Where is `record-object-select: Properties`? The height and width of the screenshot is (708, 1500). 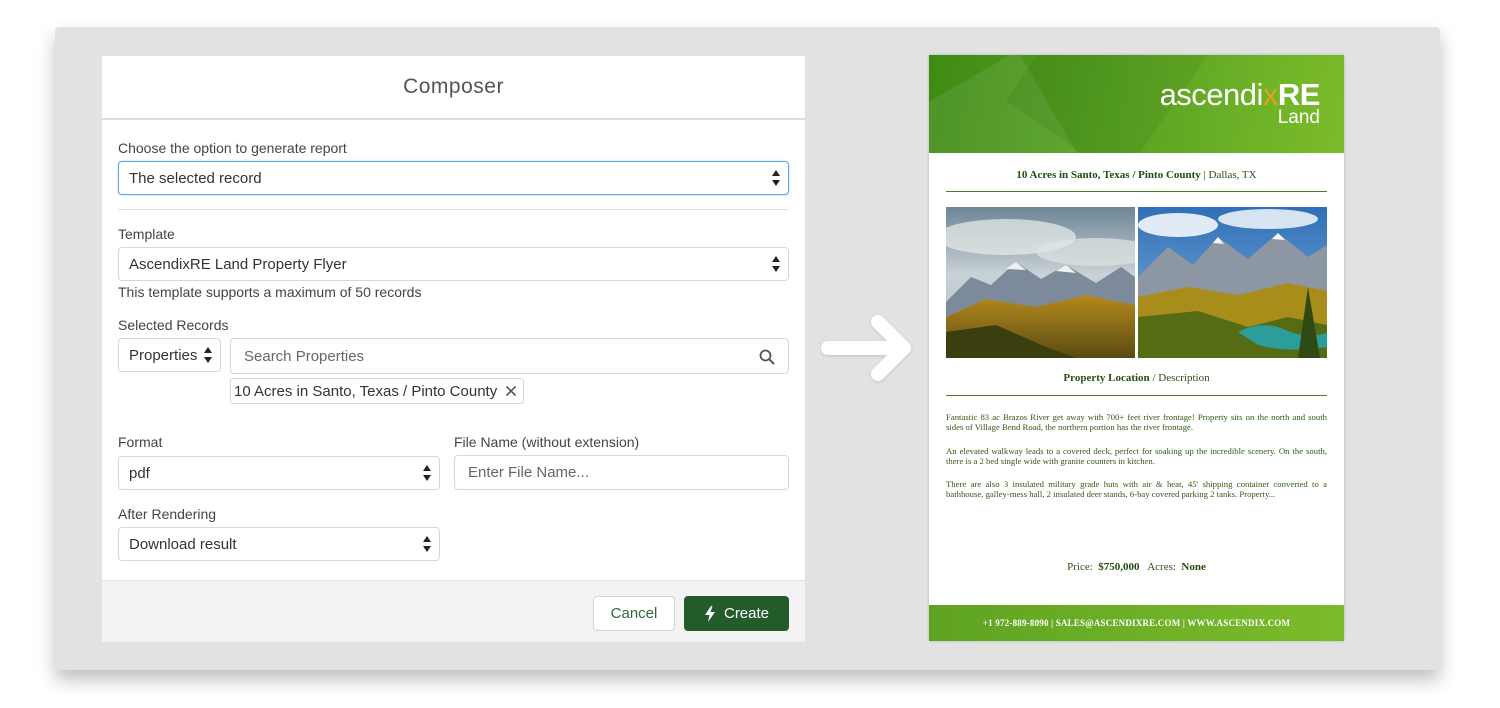 record-object-select: Properties is located at coordinates (169, 355).